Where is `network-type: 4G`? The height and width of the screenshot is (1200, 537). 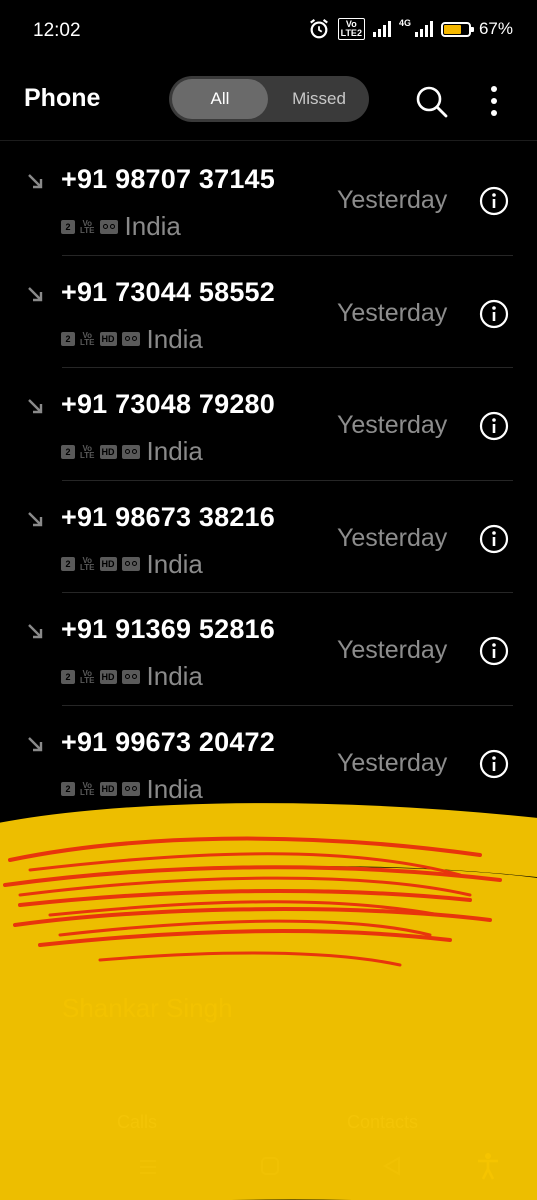
network-type: 4G is located at coordinates (404, 23).